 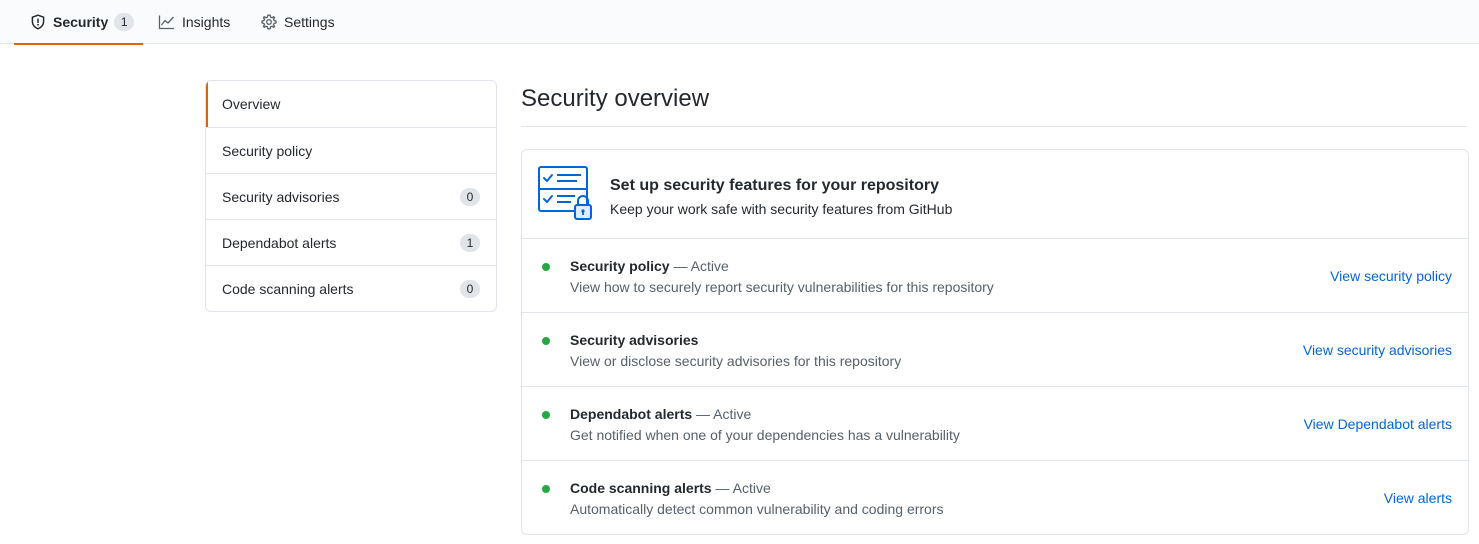 What do you see at coordinates (279, 242) in the screenshot?
I see `sidebar-item-label: Dependabot alerts` at bounding box center [279, 242].